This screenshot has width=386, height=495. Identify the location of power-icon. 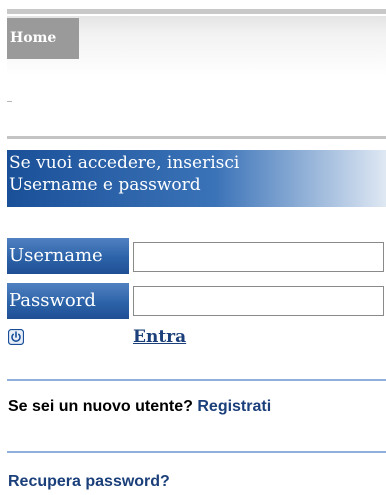
(16, 337).